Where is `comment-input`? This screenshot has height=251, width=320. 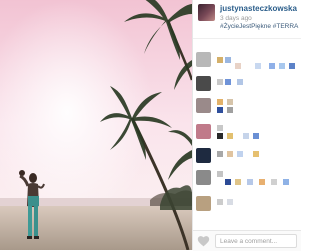 comment-input is located at coordinates (256, 241).